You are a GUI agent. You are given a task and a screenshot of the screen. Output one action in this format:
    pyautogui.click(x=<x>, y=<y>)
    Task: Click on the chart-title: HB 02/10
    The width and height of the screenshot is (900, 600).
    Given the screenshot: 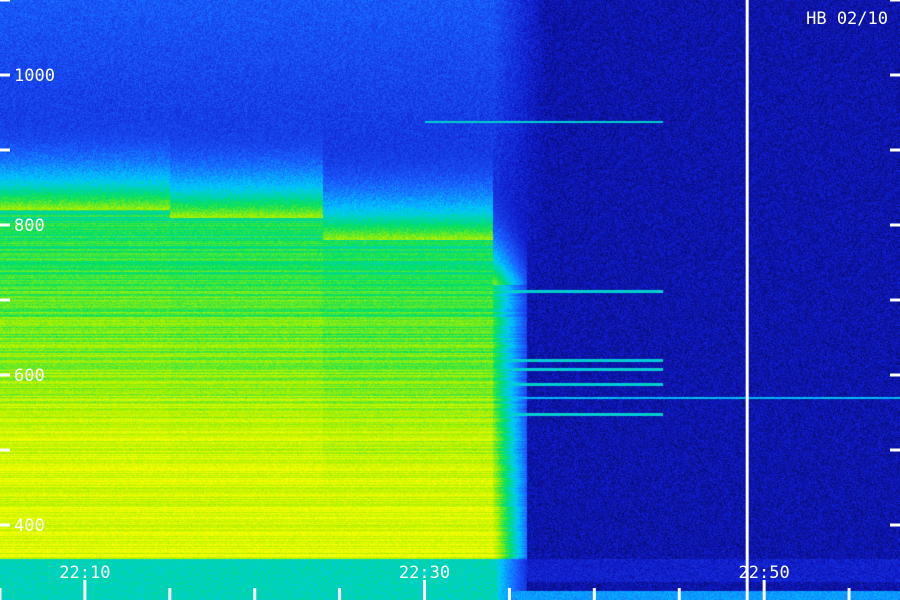 What is the action you would take?
    pyautogui.click(x=847, y=19)
    